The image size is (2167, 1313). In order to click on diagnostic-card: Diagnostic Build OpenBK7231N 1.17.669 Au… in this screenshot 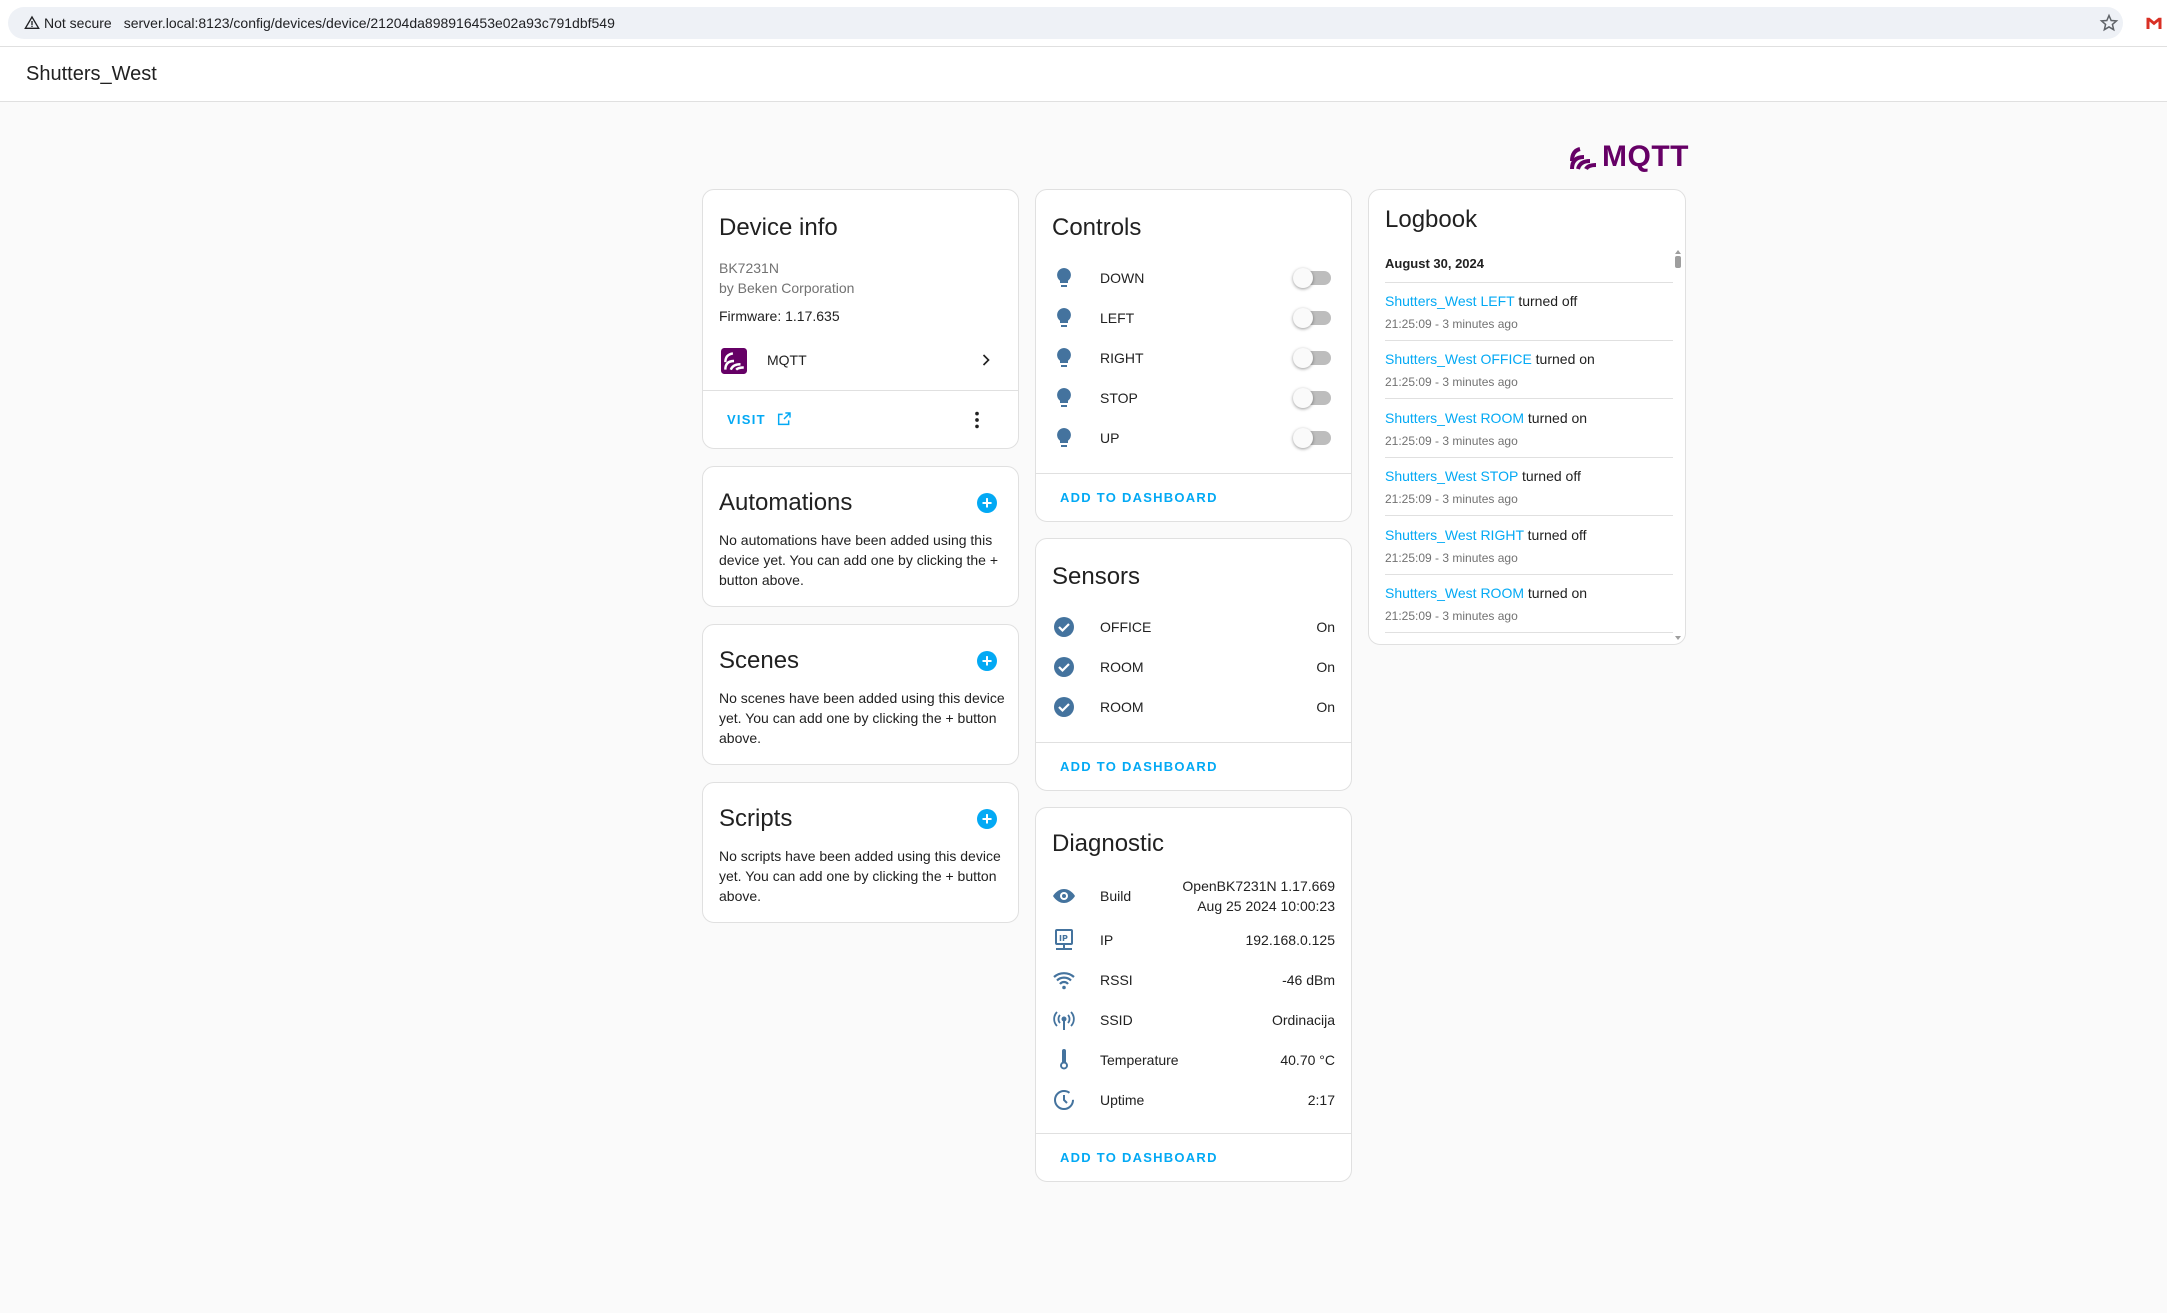, I will do `click(1193, 994)`.